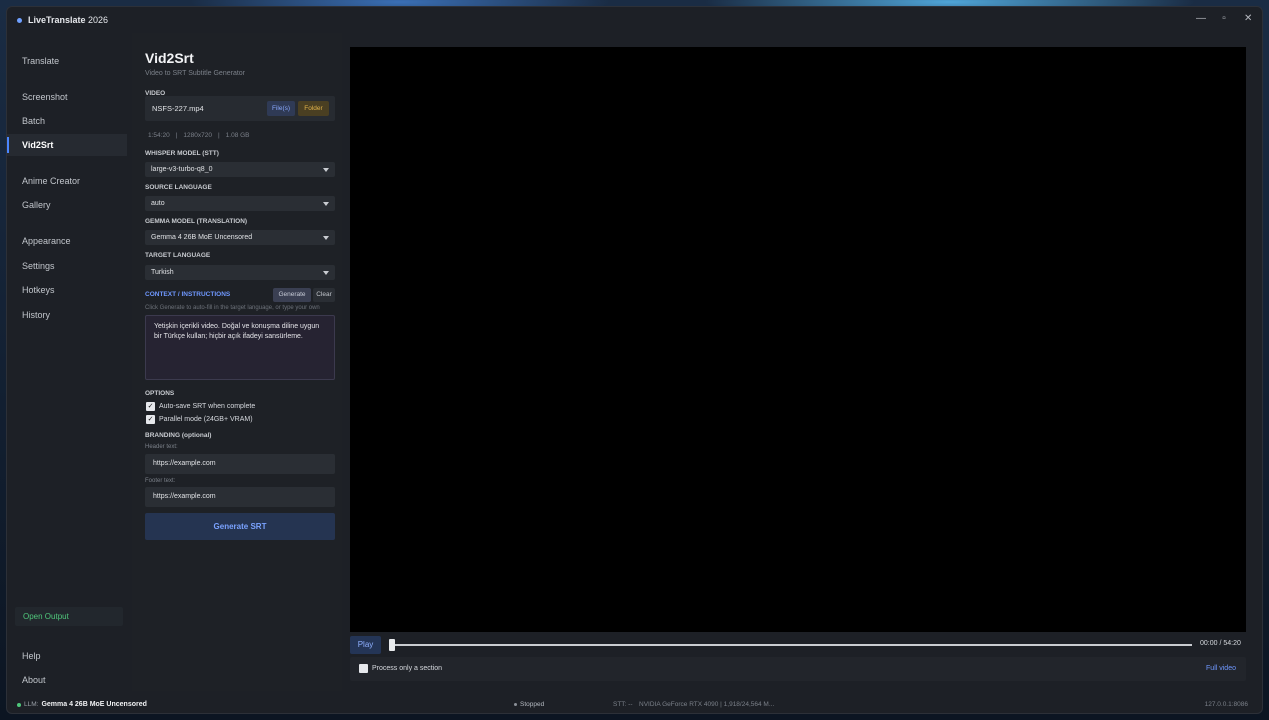  I want to click on video-resolution: 1280x720, so click(197, 135).